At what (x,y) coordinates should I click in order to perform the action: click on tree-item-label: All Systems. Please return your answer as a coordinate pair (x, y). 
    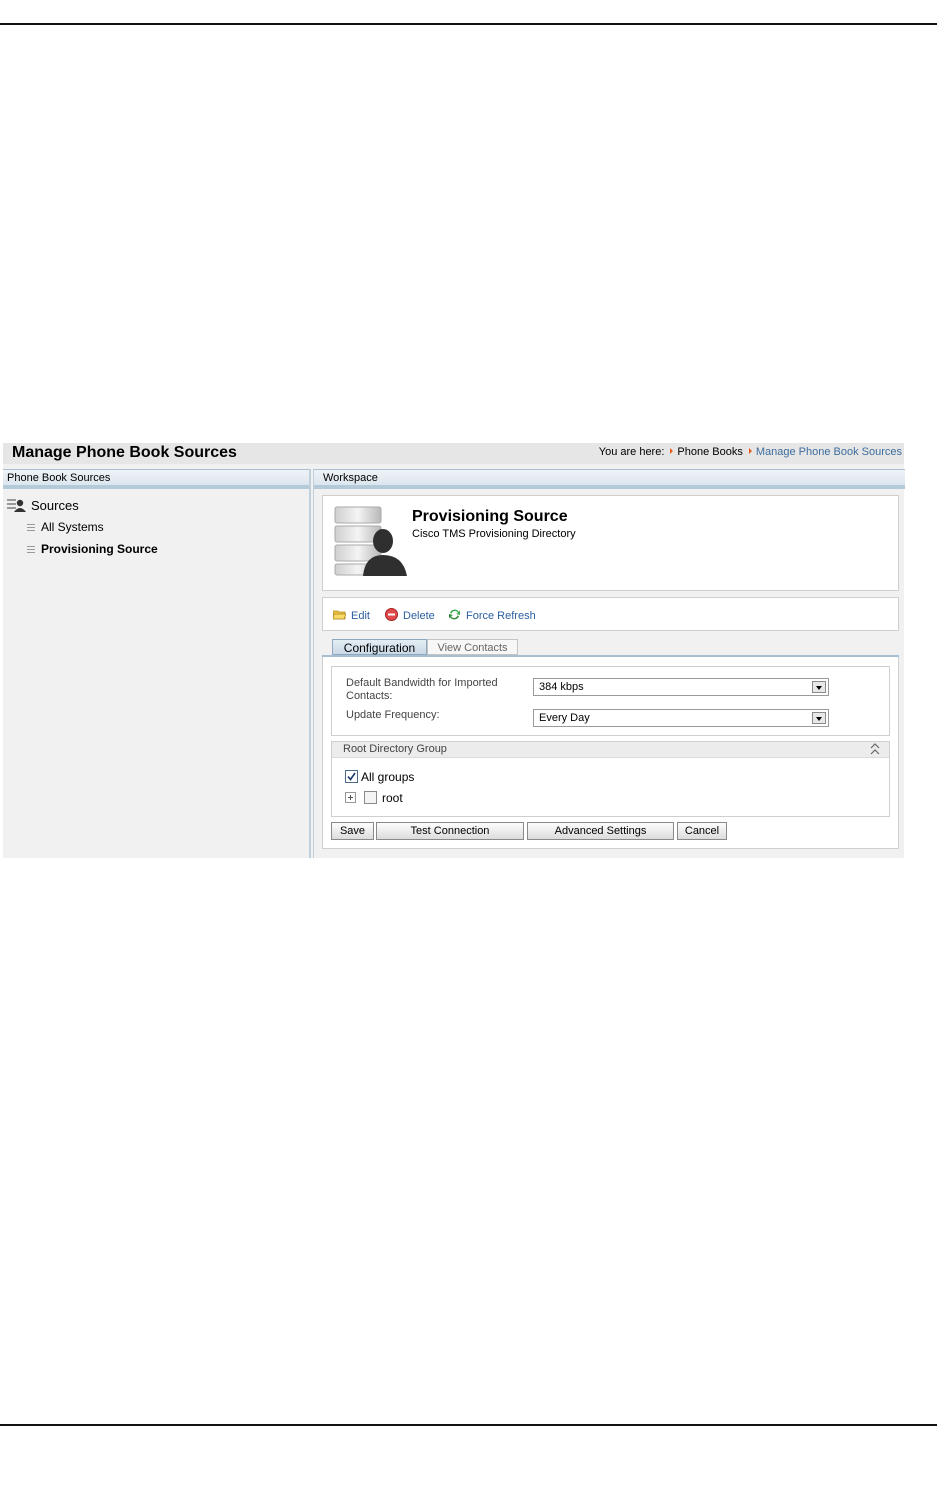
    Looking at the image, I should click on (72, 527).